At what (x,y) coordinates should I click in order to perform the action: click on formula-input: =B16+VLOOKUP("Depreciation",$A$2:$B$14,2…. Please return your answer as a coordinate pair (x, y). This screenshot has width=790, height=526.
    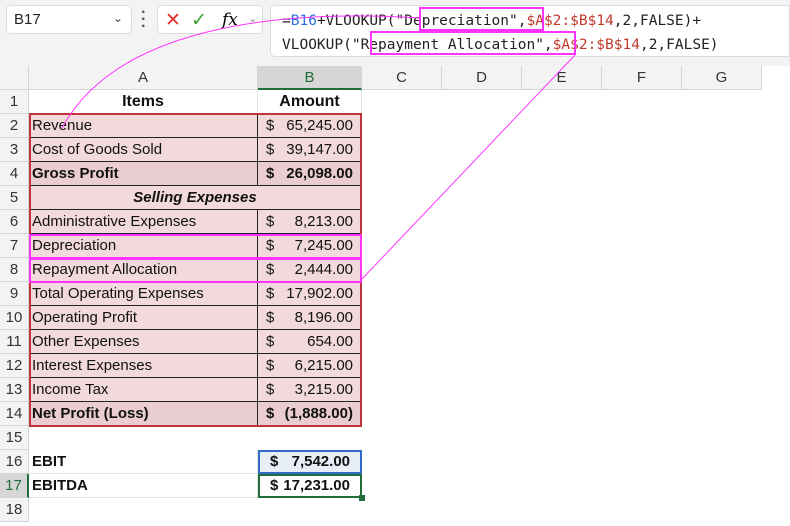
    Looking at the image, I should click on (530, 31).